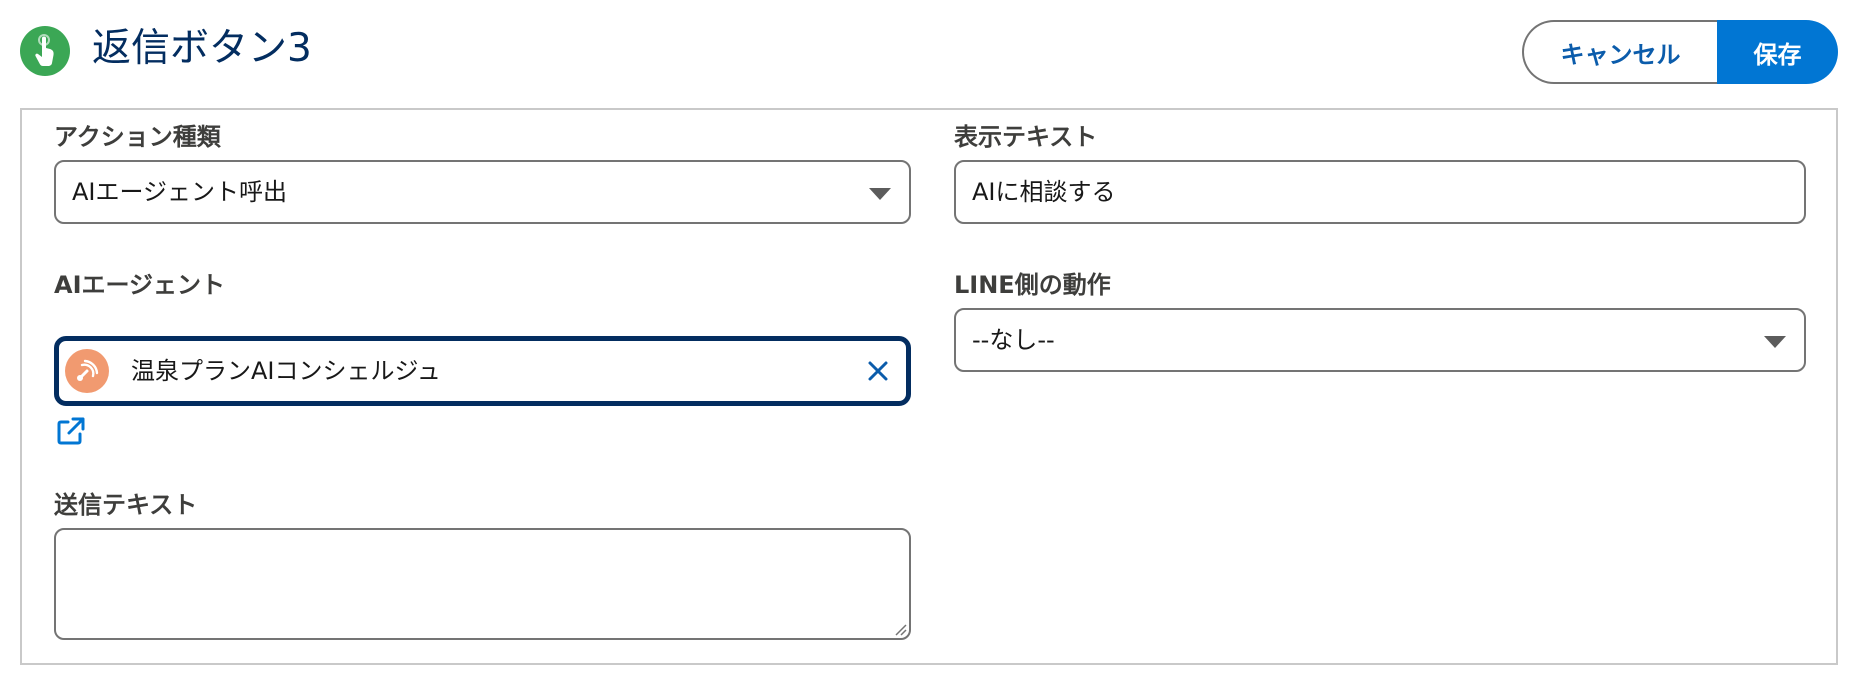  Describe the element at coordinates (899, 628) in the screenshot. I see `resize-handle-icon` at that location.